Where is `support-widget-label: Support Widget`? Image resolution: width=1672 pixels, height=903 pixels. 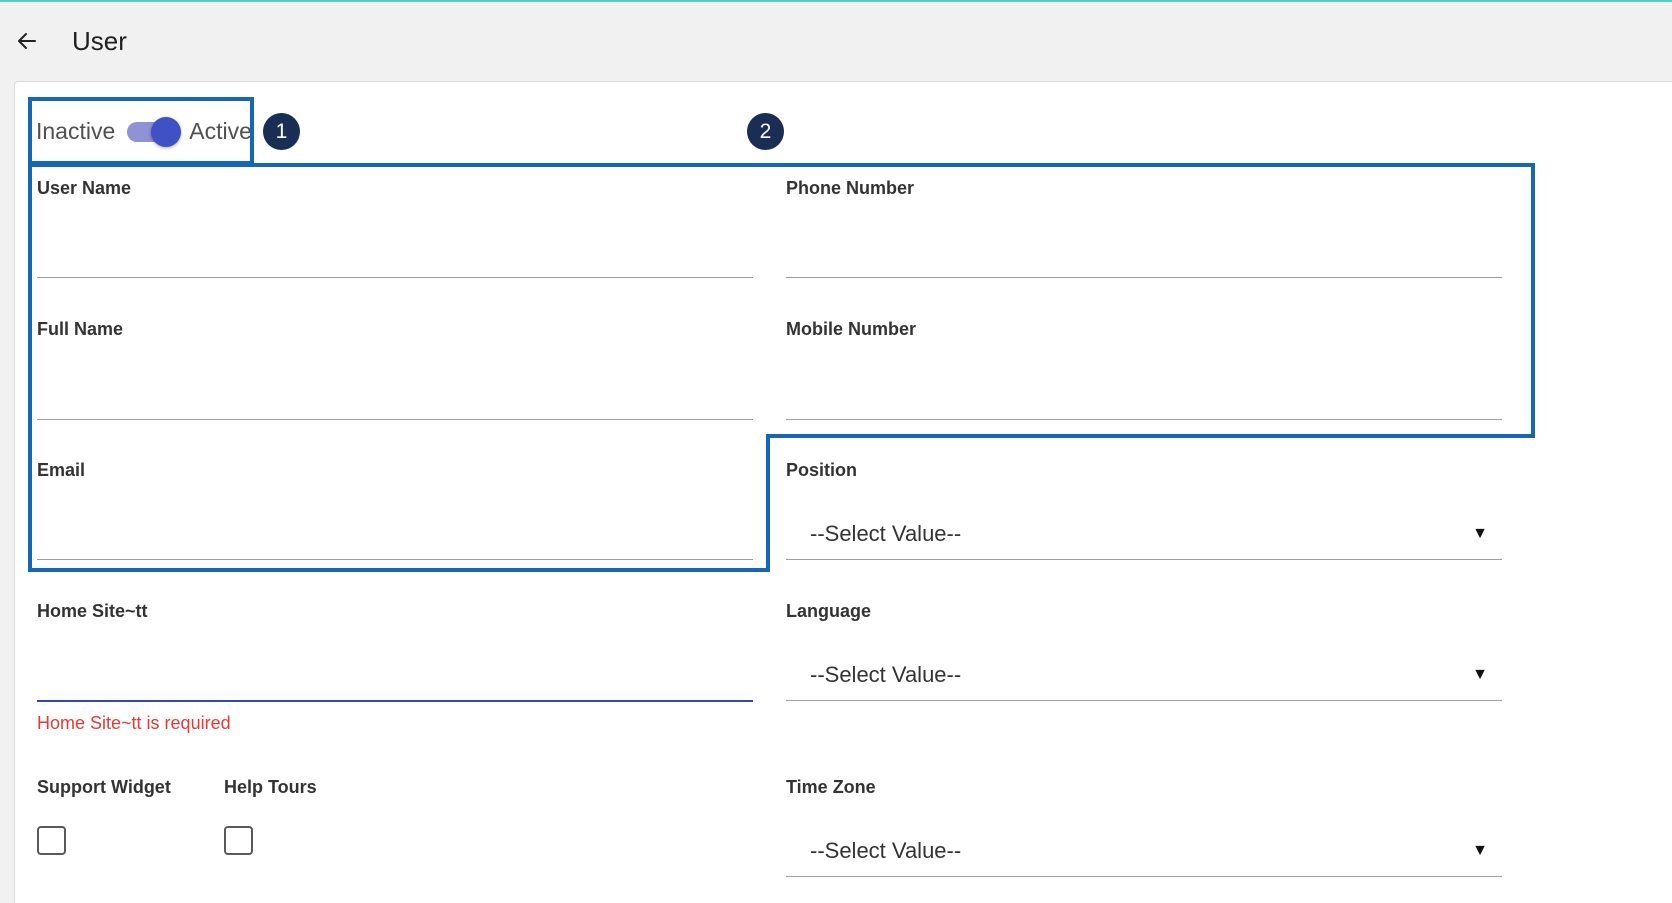
support-widget-label: Support Widget is located at coordinates (104, 787).